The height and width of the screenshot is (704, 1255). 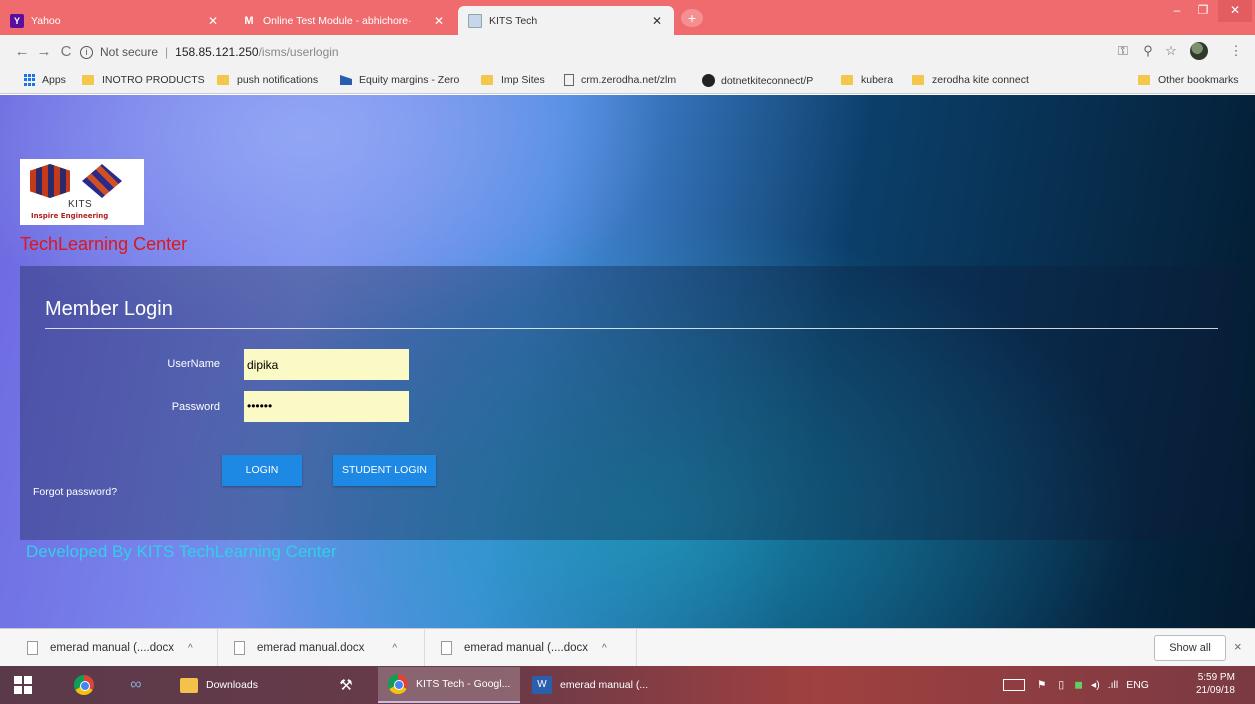 What do you see at coordinates (23, 685) in the screenshot?
I see `windows-logo-icon` at bounding box center [23, 685].